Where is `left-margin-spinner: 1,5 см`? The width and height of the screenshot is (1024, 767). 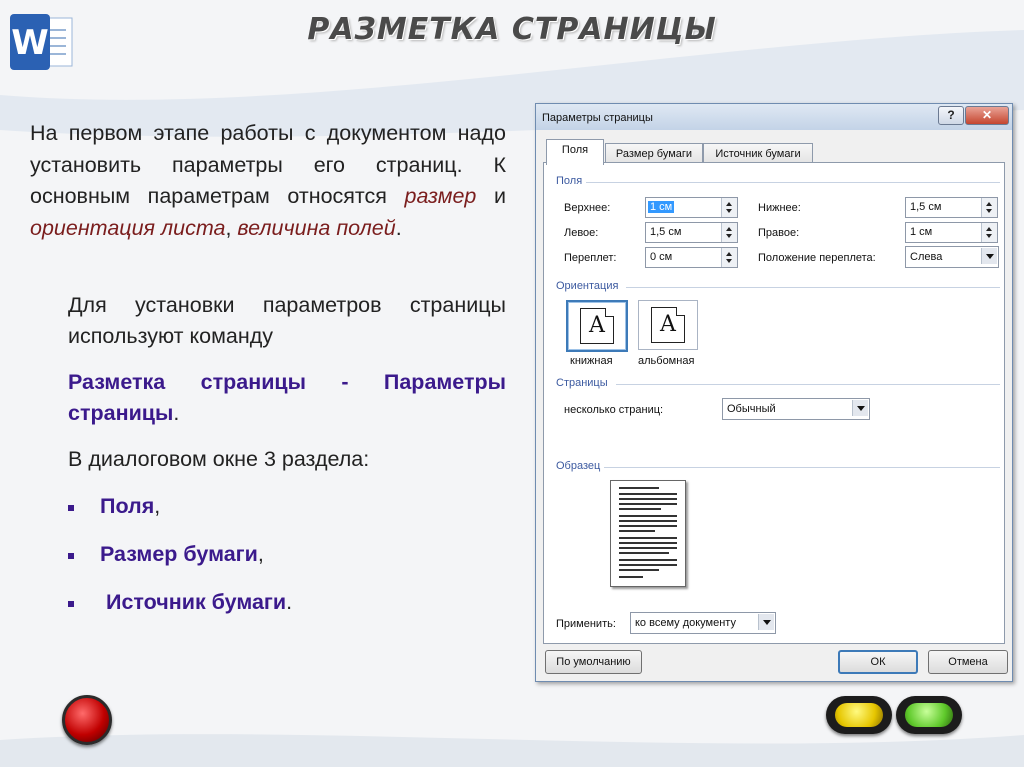 left-margin-spinner: 1,5 см is located at coordinates (691, 232).